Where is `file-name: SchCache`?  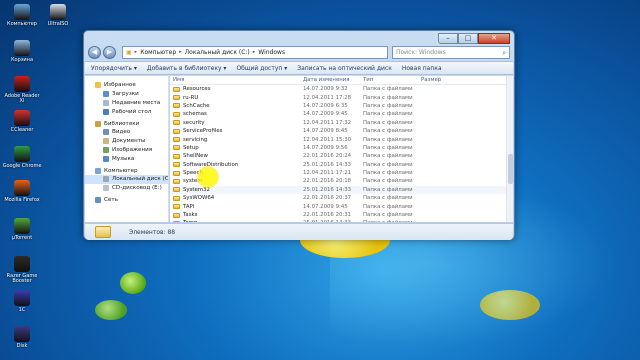
file-name: SchCache is located at coordinates (196, 105).